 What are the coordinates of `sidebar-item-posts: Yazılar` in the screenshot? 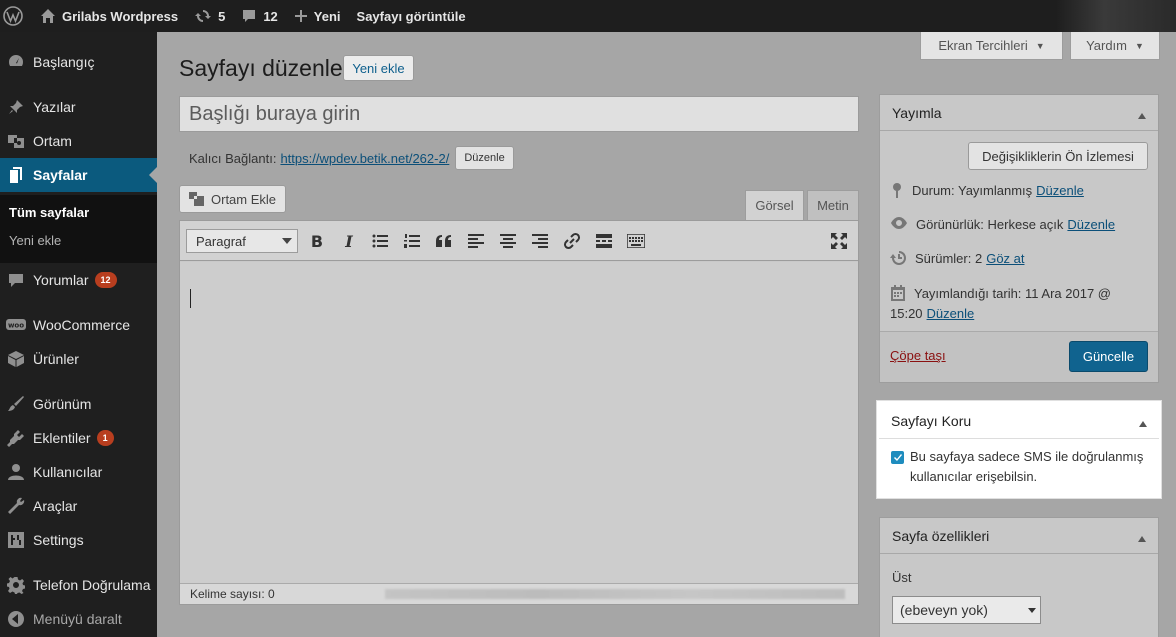 It's located at (78, 107).